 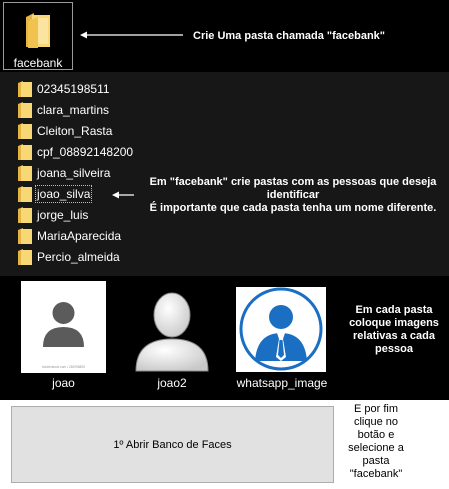 I want to click on folder-label: Cleiton_Rasta, so click(x=75, y=131).